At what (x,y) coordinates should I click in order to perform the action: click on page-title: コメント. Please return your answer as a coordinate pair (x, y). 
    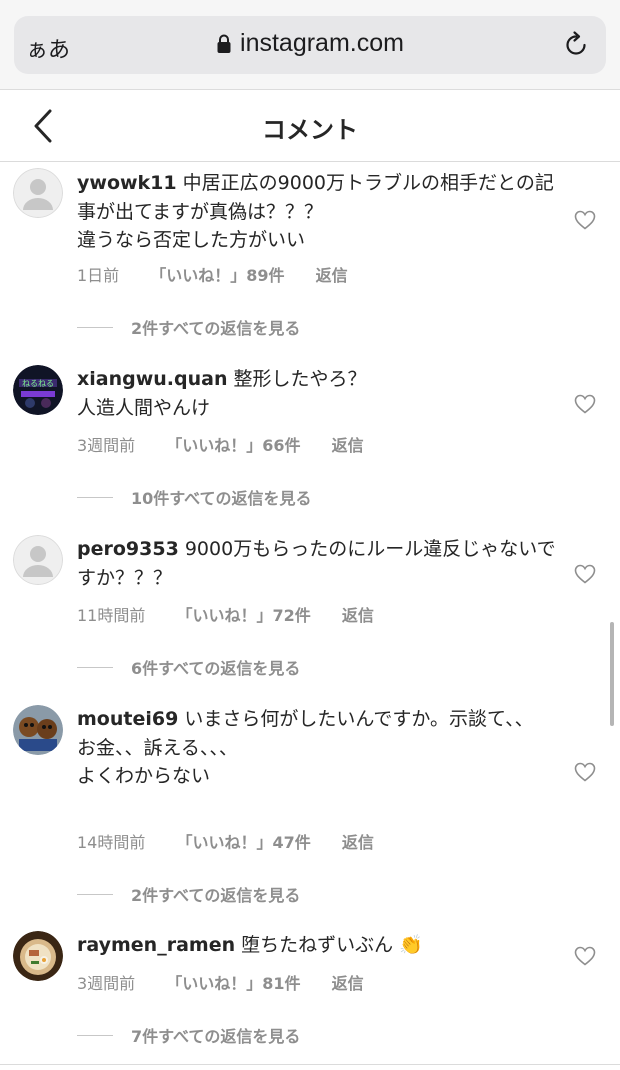
    Looking at the image, I should click on (310, 130).